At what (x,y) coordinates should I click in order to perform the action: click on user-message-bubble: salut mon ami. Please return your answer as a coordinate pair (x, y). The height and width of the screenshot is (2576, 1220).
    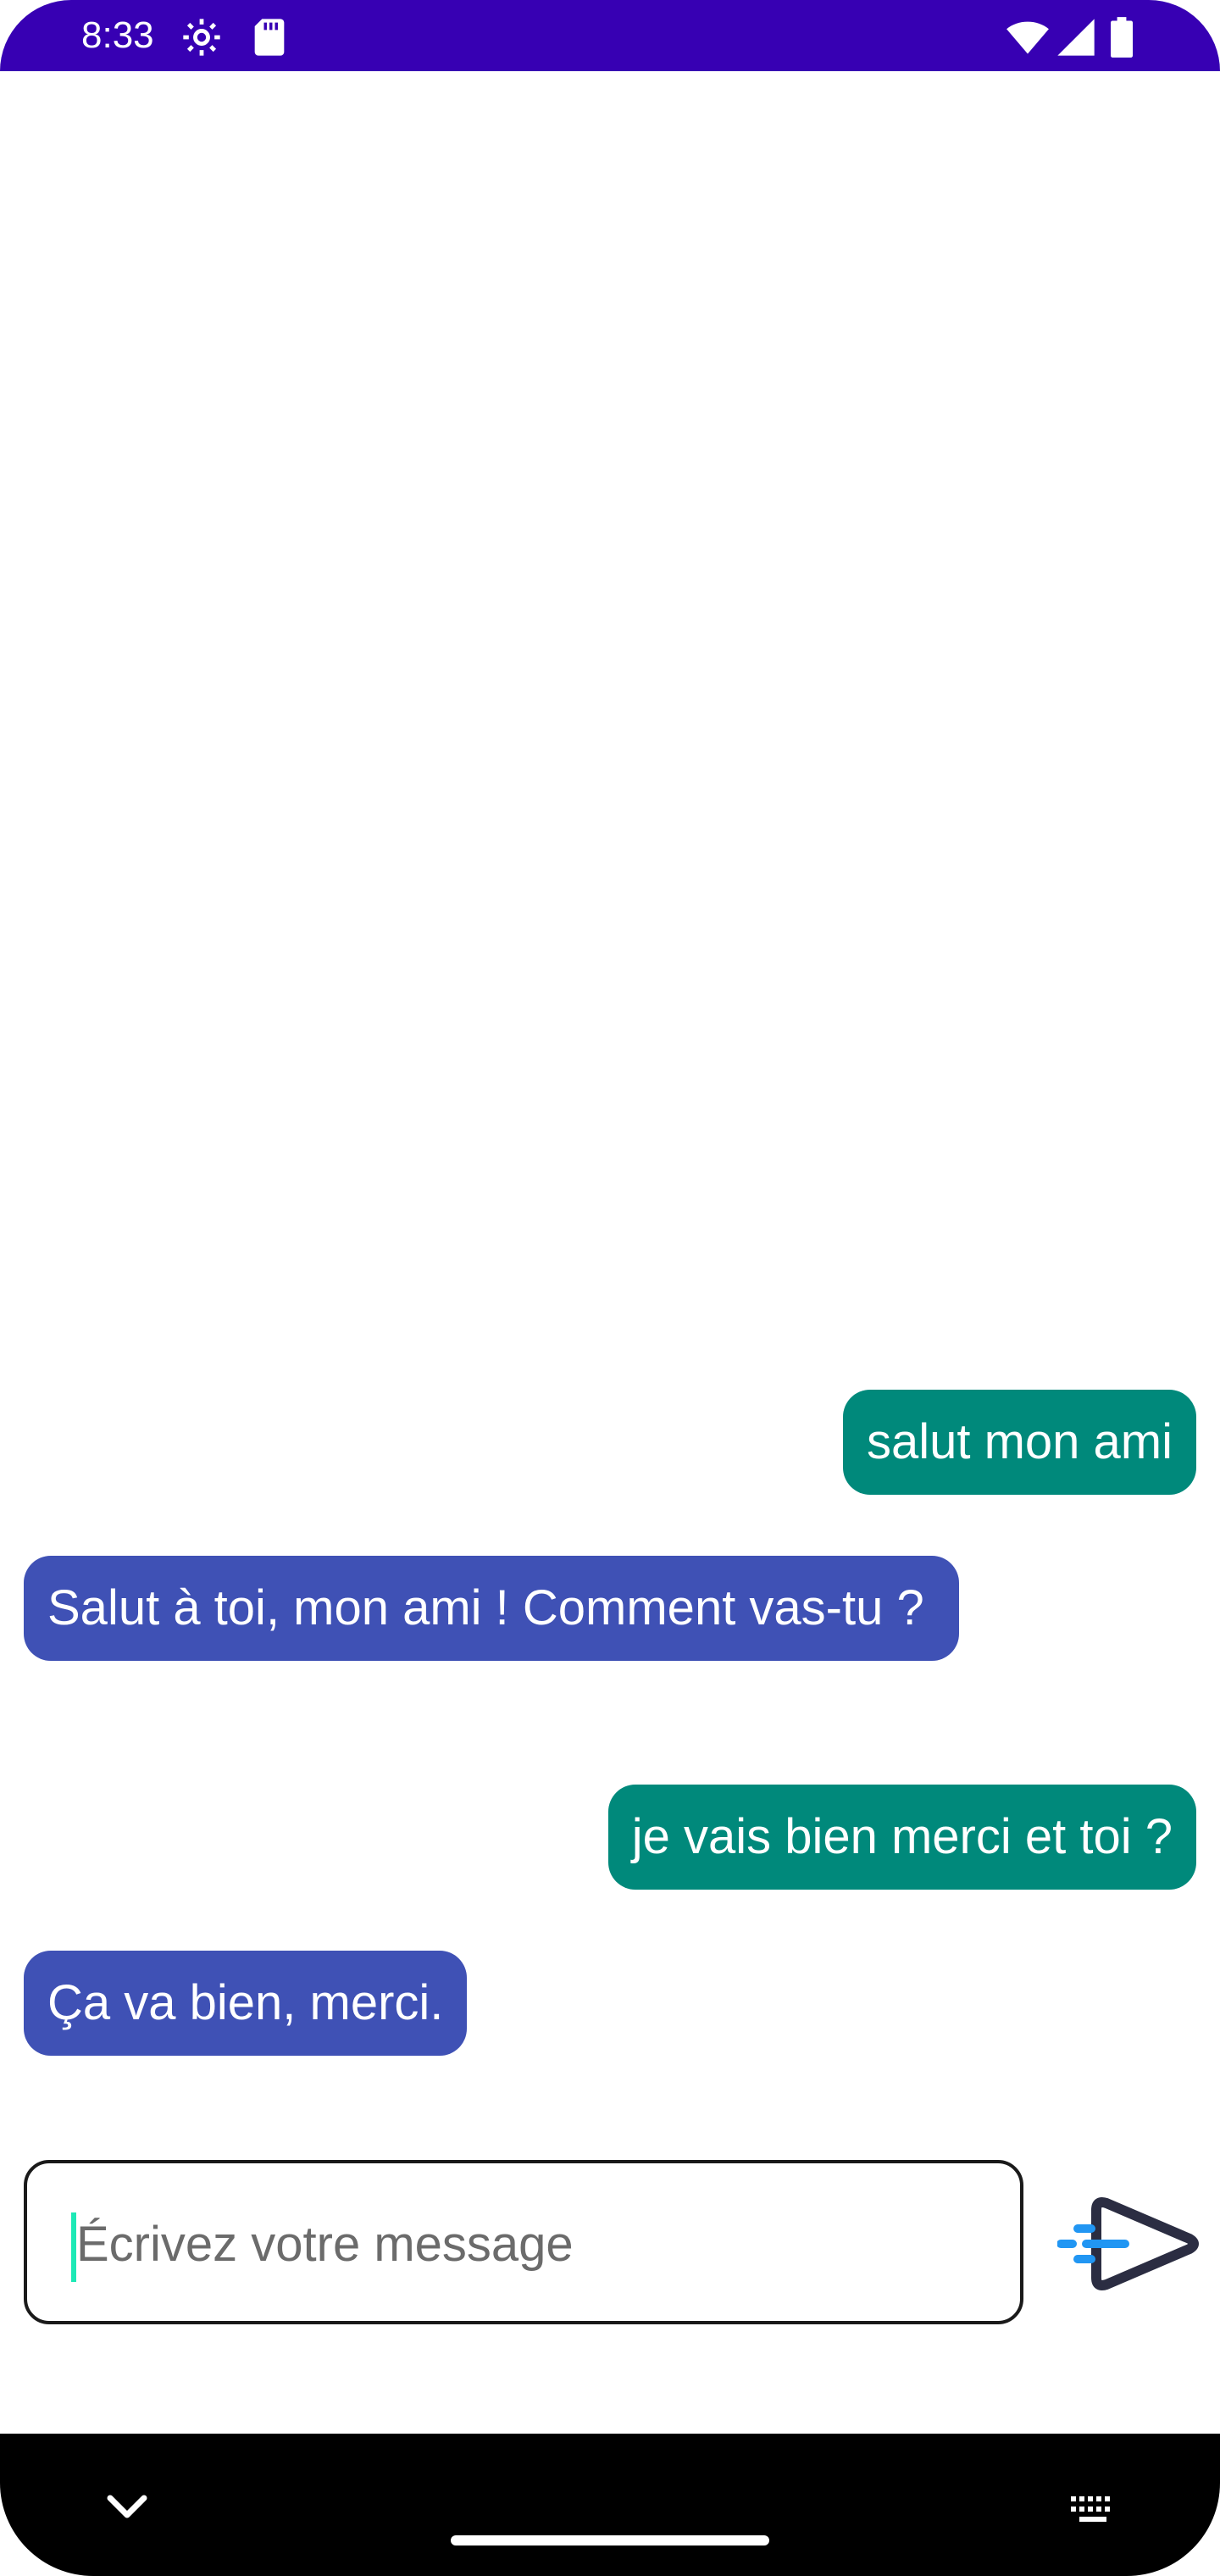
    Looking at the image, I should click on (1019, 1442).